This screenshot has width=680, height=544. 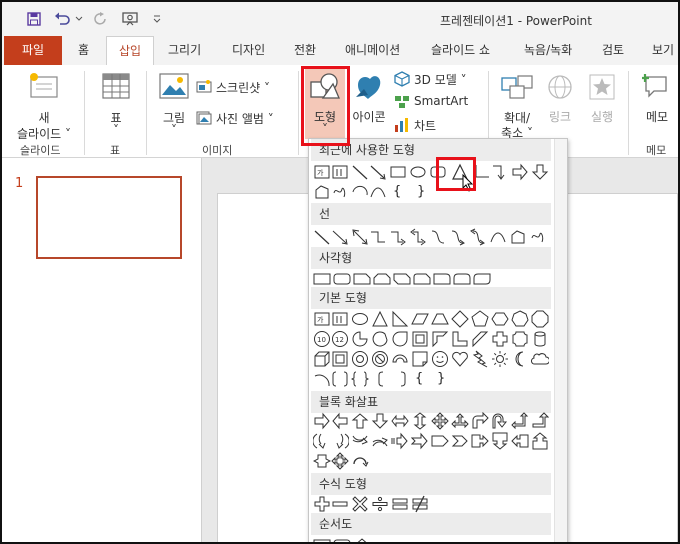 What do you see at coordinates (520, 441) in the screenshot?
I see `left-arrow-callout-shape-icon` at bounding box center [520, 441].